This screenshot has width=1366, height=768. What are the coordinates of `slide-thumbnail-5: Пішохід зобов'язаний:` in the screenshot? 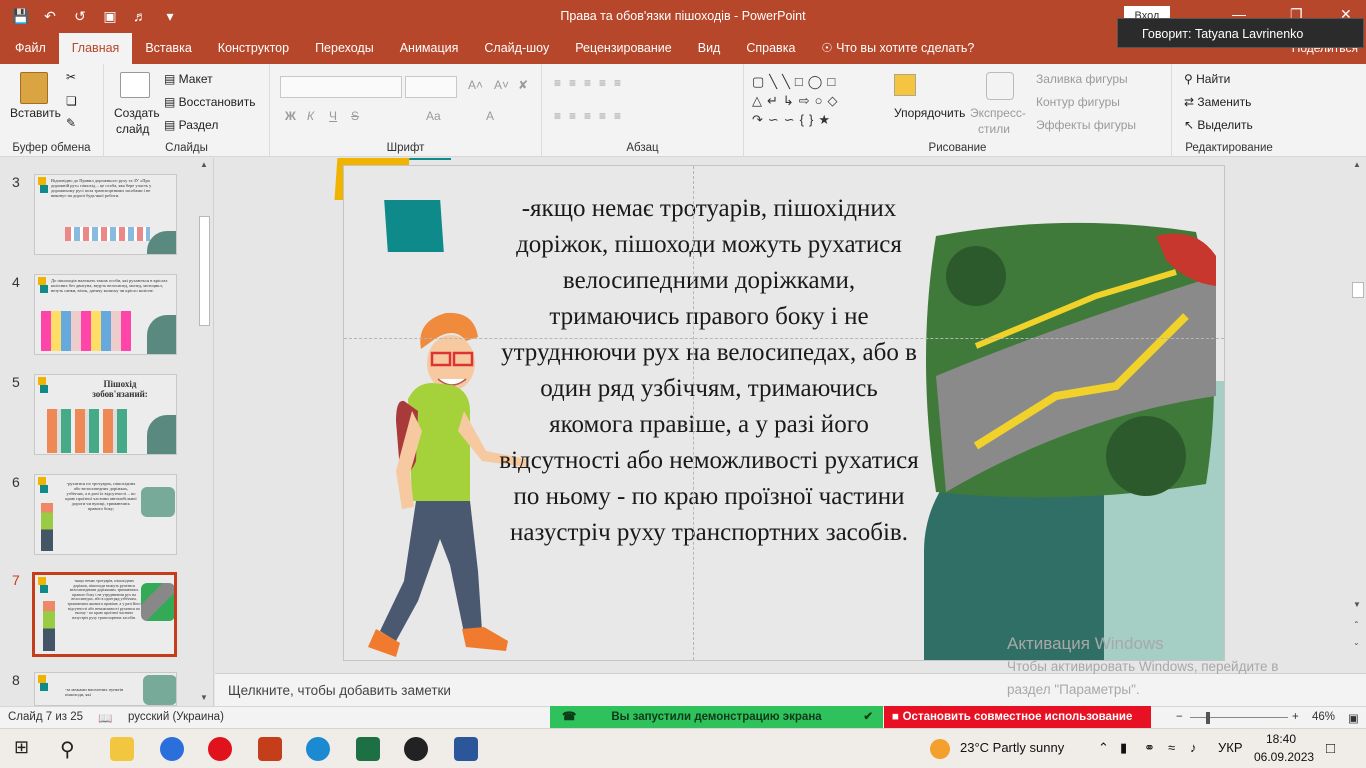 It's located at (105, 414).